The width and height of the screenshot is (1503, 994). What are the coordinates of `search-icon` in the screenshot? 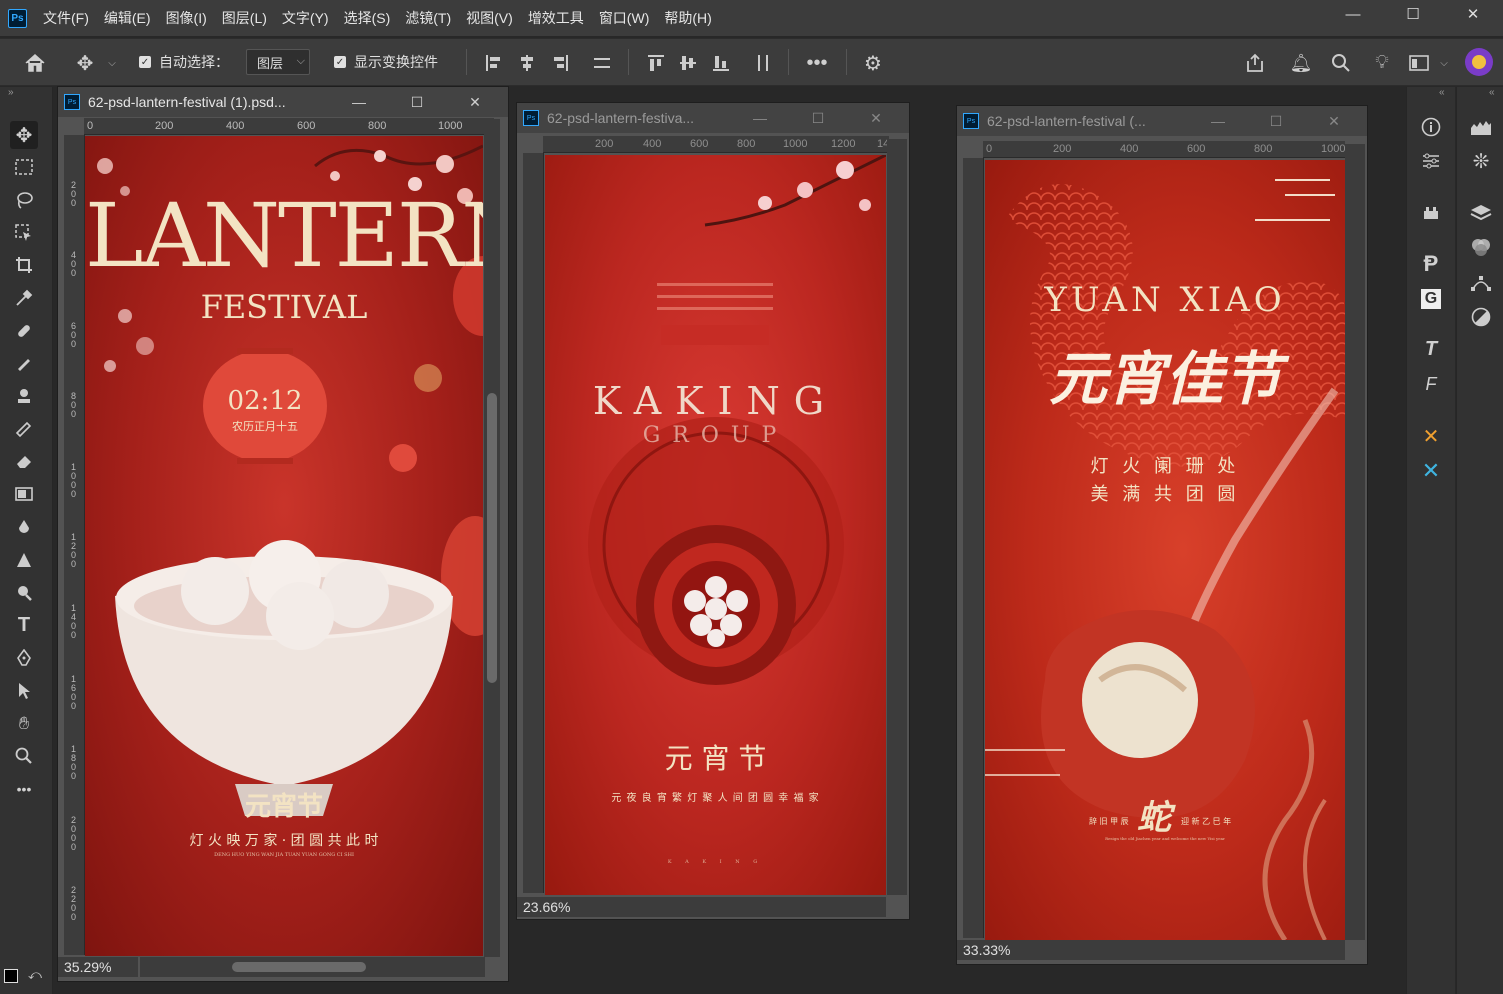 It's located at (1341, 63).